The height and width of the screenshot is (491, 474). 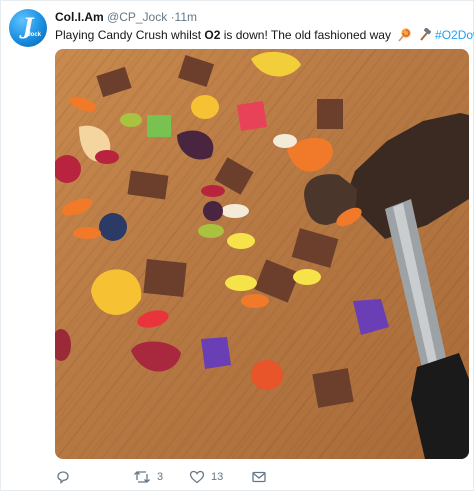 I want to click on lollipop-icon, so click(x=404, y=35).